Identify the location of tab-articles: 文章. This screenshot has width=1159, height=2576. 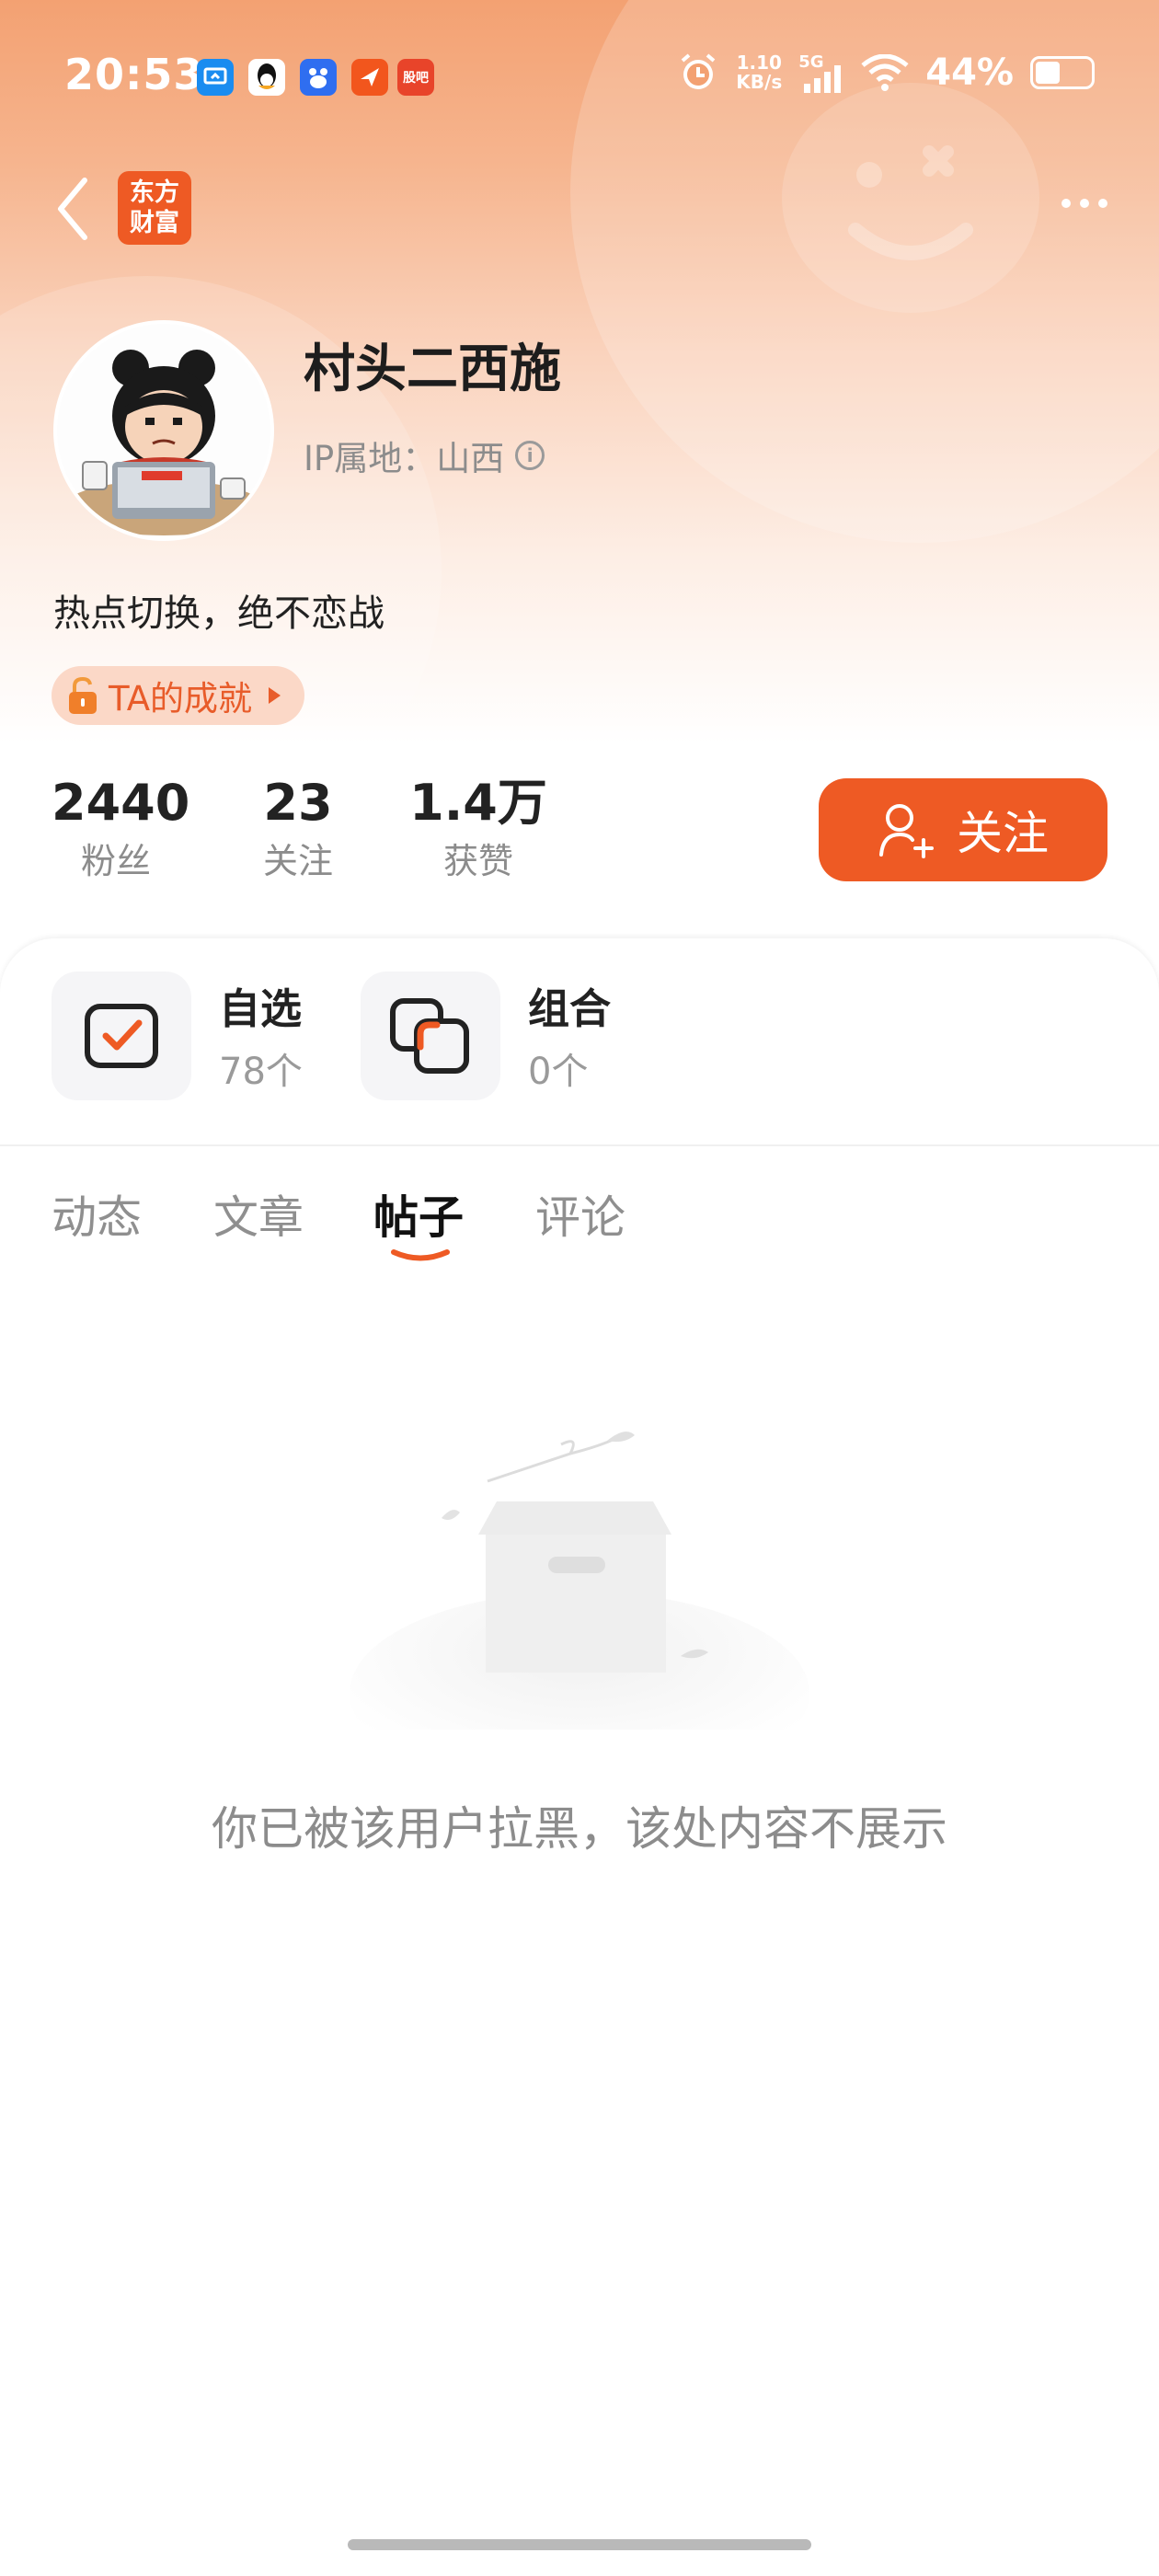
(258, 1214).